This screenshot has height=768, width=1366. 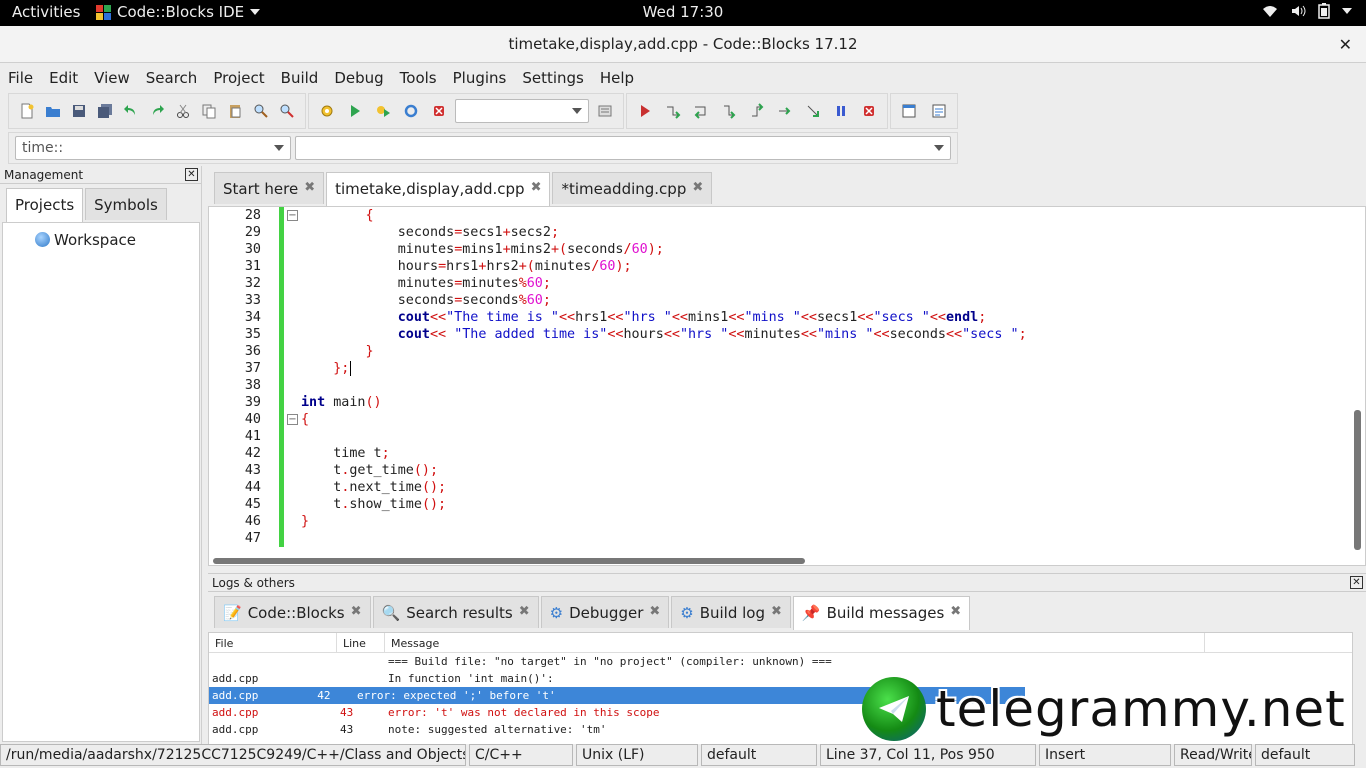 I want to click on status-access: Read/Write, so click(x=1213, y=755).